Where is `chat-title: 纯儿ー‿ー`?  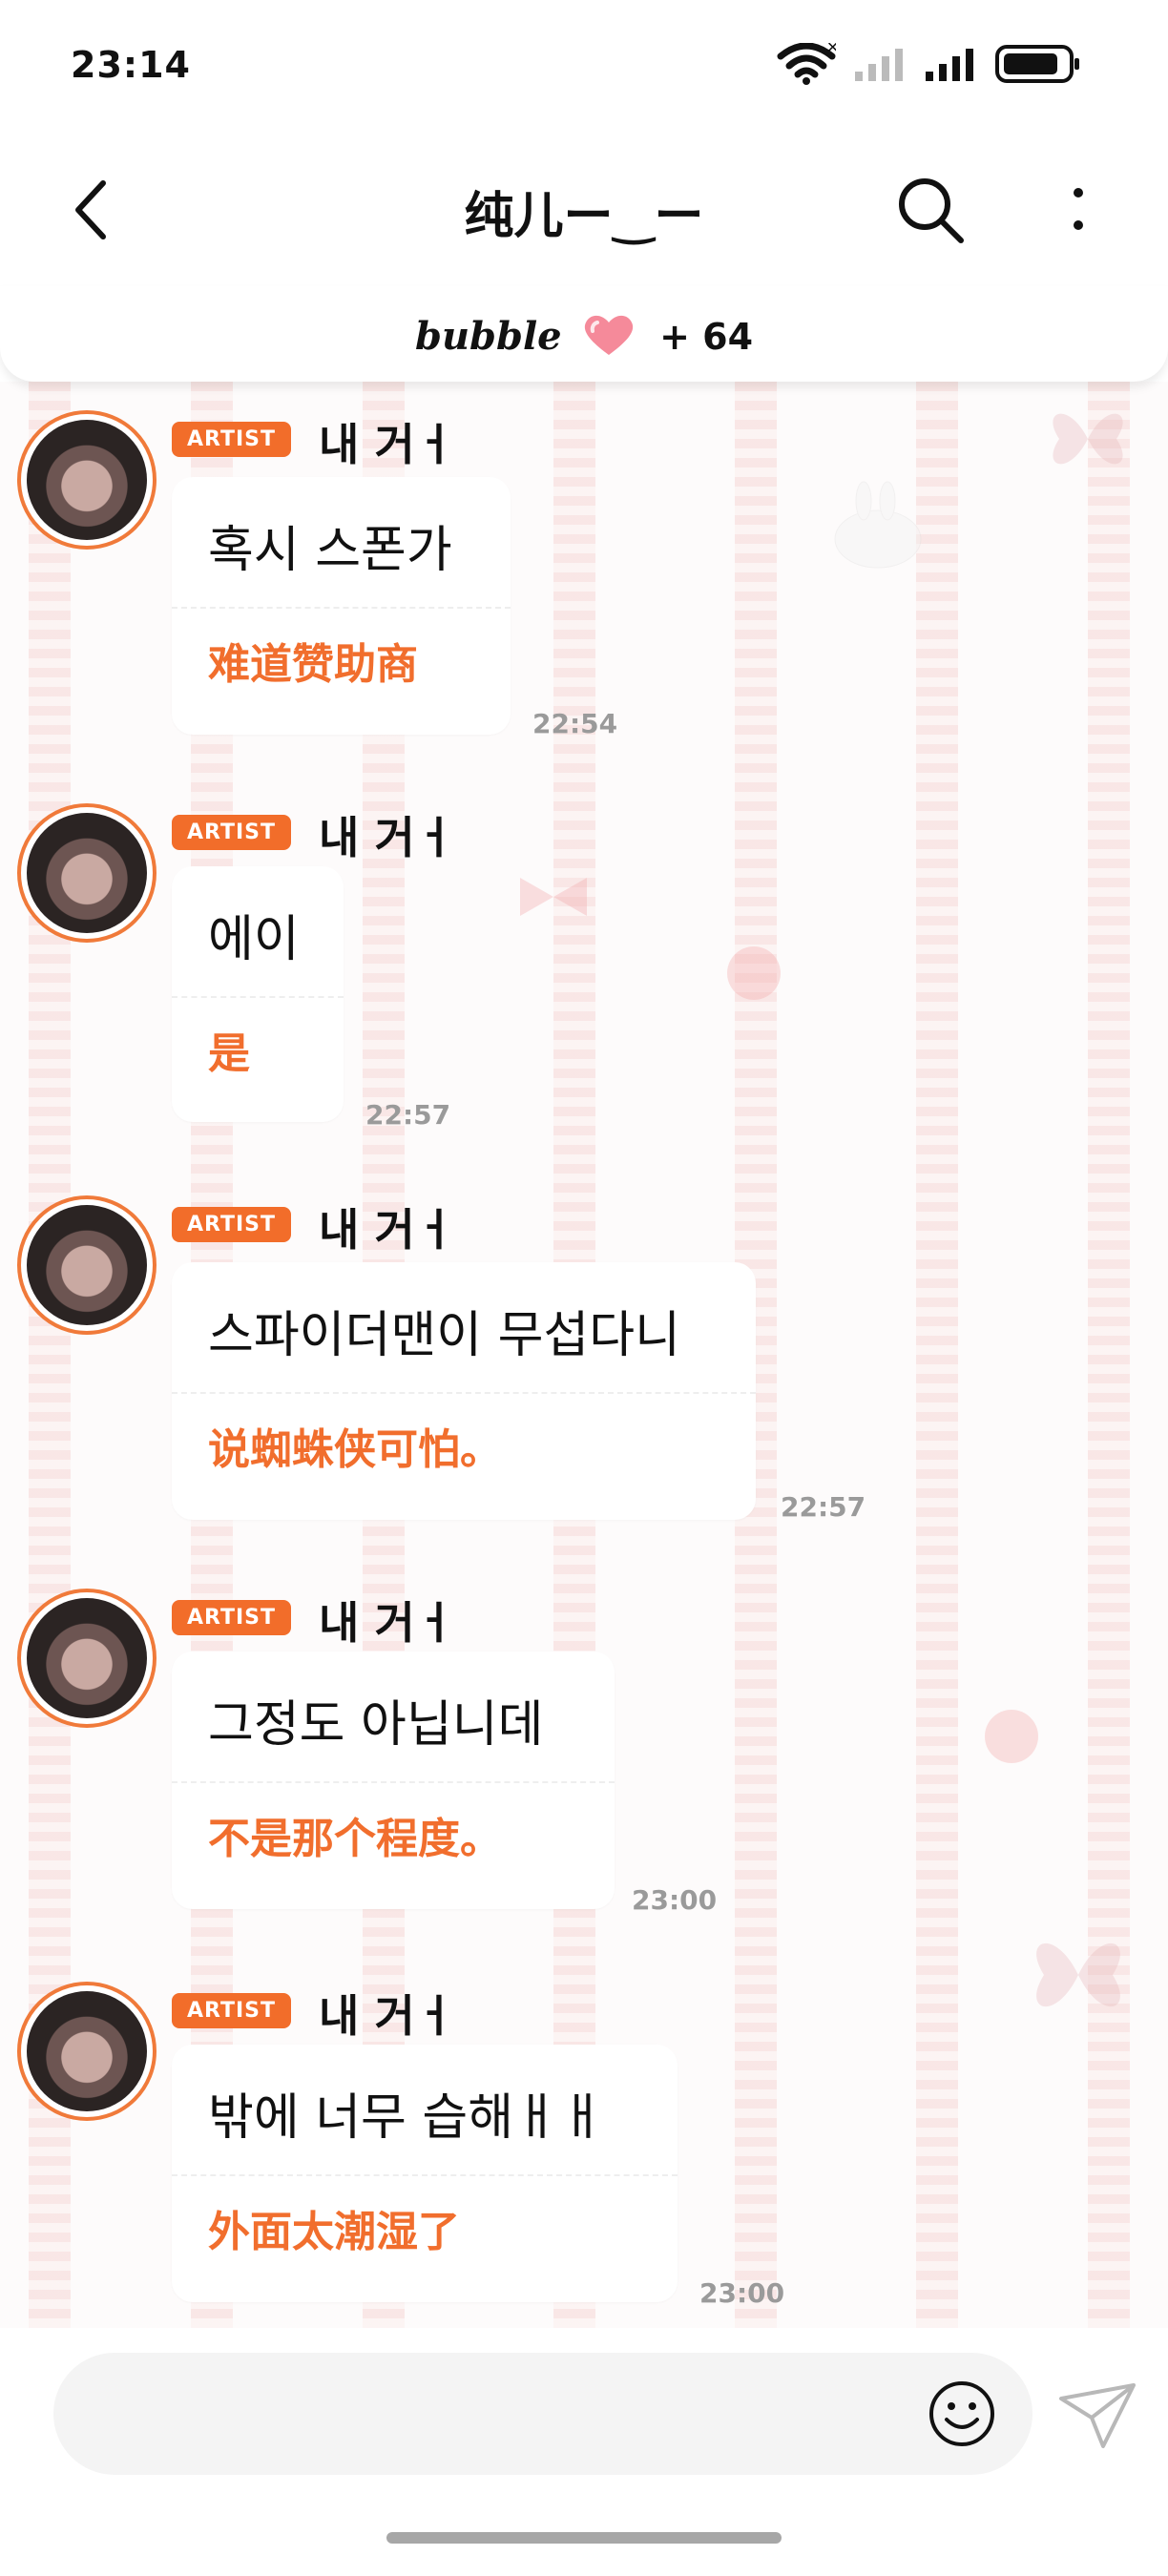 chat-title: 纯儿ー‿ー is located at coordinates (584, 216).